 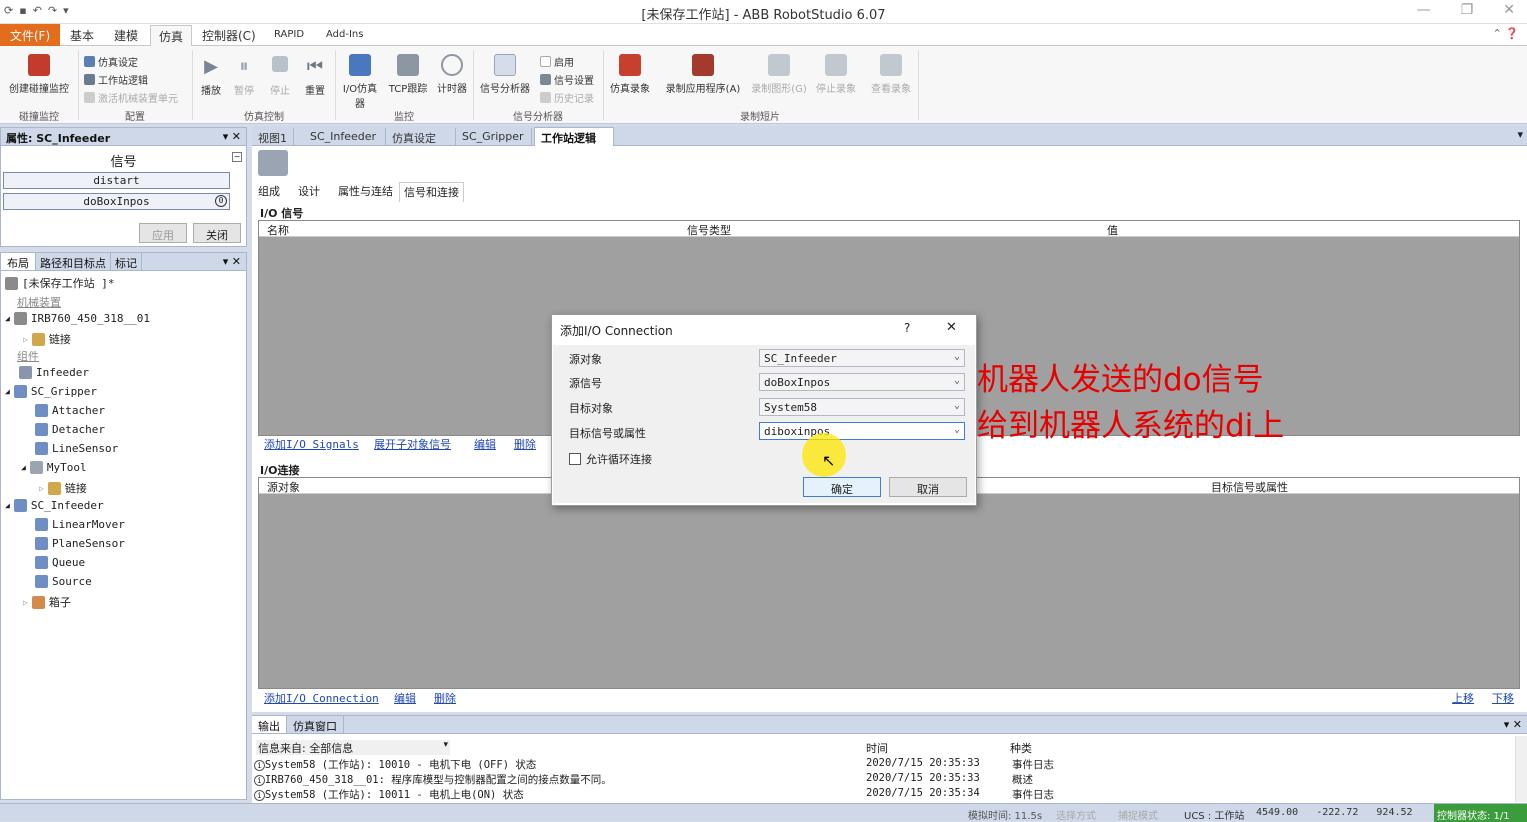 What do you see at coordinates (412, 444) in the screenshot?
I see `expand-child-signals-link: 展开子对象信号` at bounding box center [412, 444].